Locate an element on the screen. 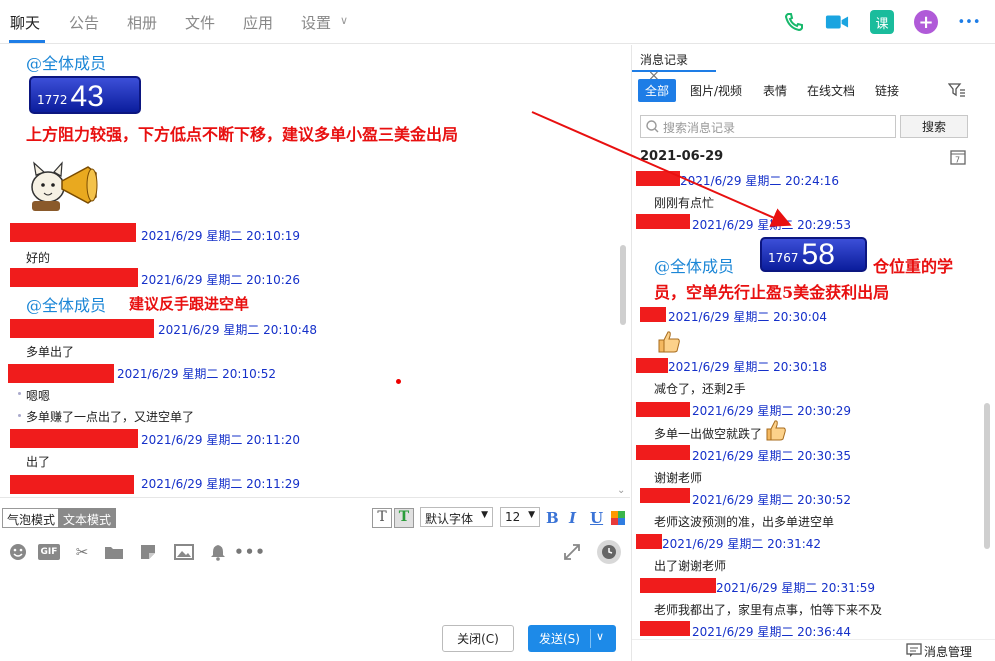 The height and width of the screenshot is (661, 995). history-tab: 消息记录 × is located at coordinates (674, 64).